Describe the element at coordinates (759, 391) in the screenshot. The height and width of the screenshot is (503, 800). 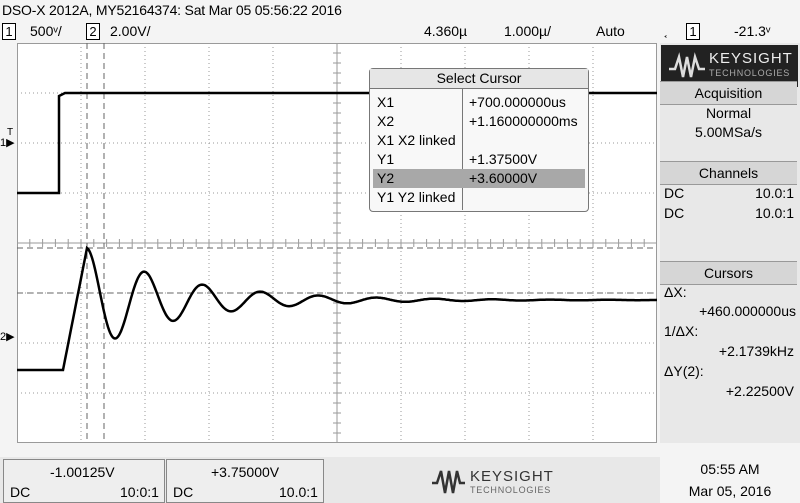
I see `delta-y-value: +2.22500V` at that location.